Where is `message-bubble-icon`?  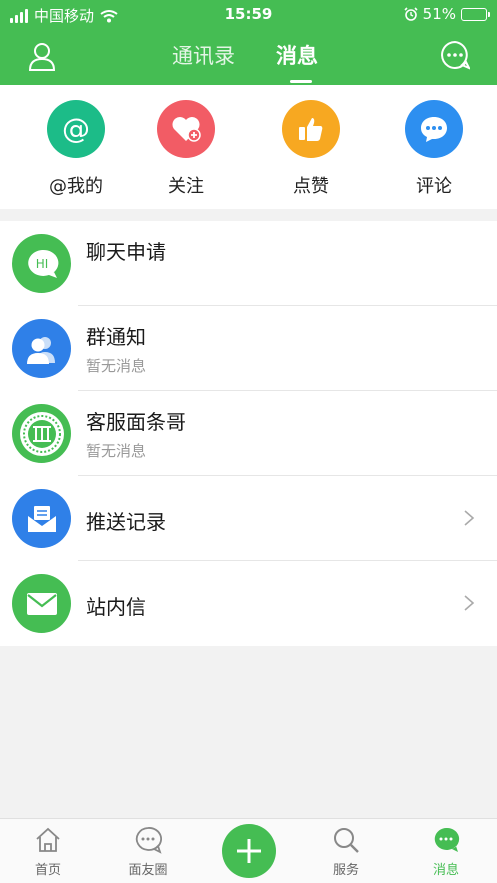 message-bubble-icon is located at coordinates (447, 839).